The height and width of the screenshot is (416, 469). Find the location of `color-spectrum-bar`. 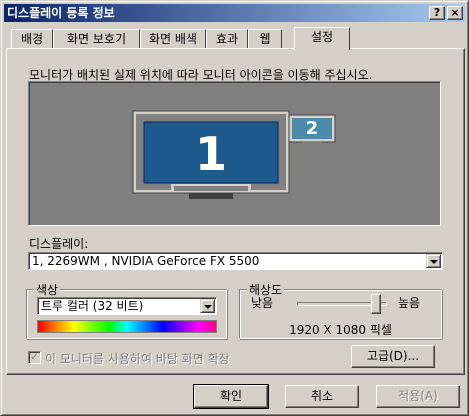

color-spectrum-bar is located at coordinates (127, 326).